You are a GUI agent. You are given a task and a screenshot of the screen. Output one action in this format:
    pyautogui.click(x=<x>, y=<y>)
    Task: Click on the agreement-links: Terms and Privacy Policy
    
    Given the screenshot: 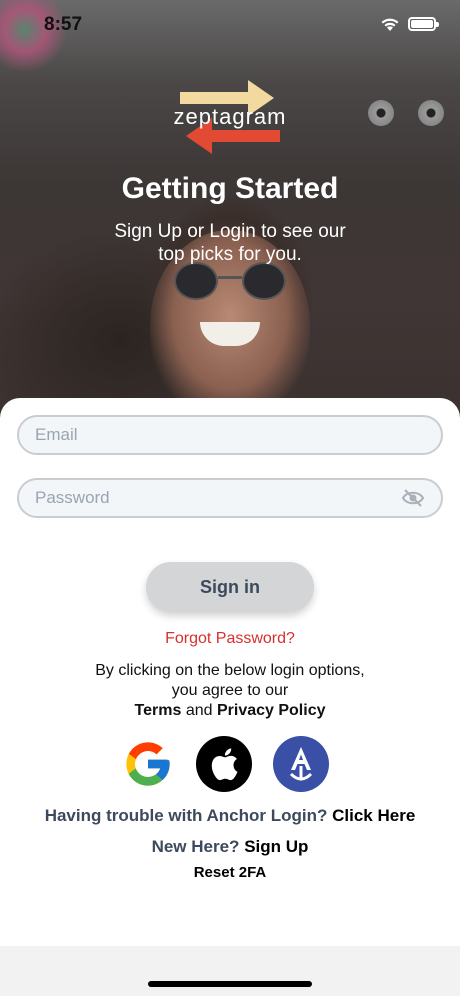 What is the action you would take?
    pyautogui.click(x=230, y=711)
    